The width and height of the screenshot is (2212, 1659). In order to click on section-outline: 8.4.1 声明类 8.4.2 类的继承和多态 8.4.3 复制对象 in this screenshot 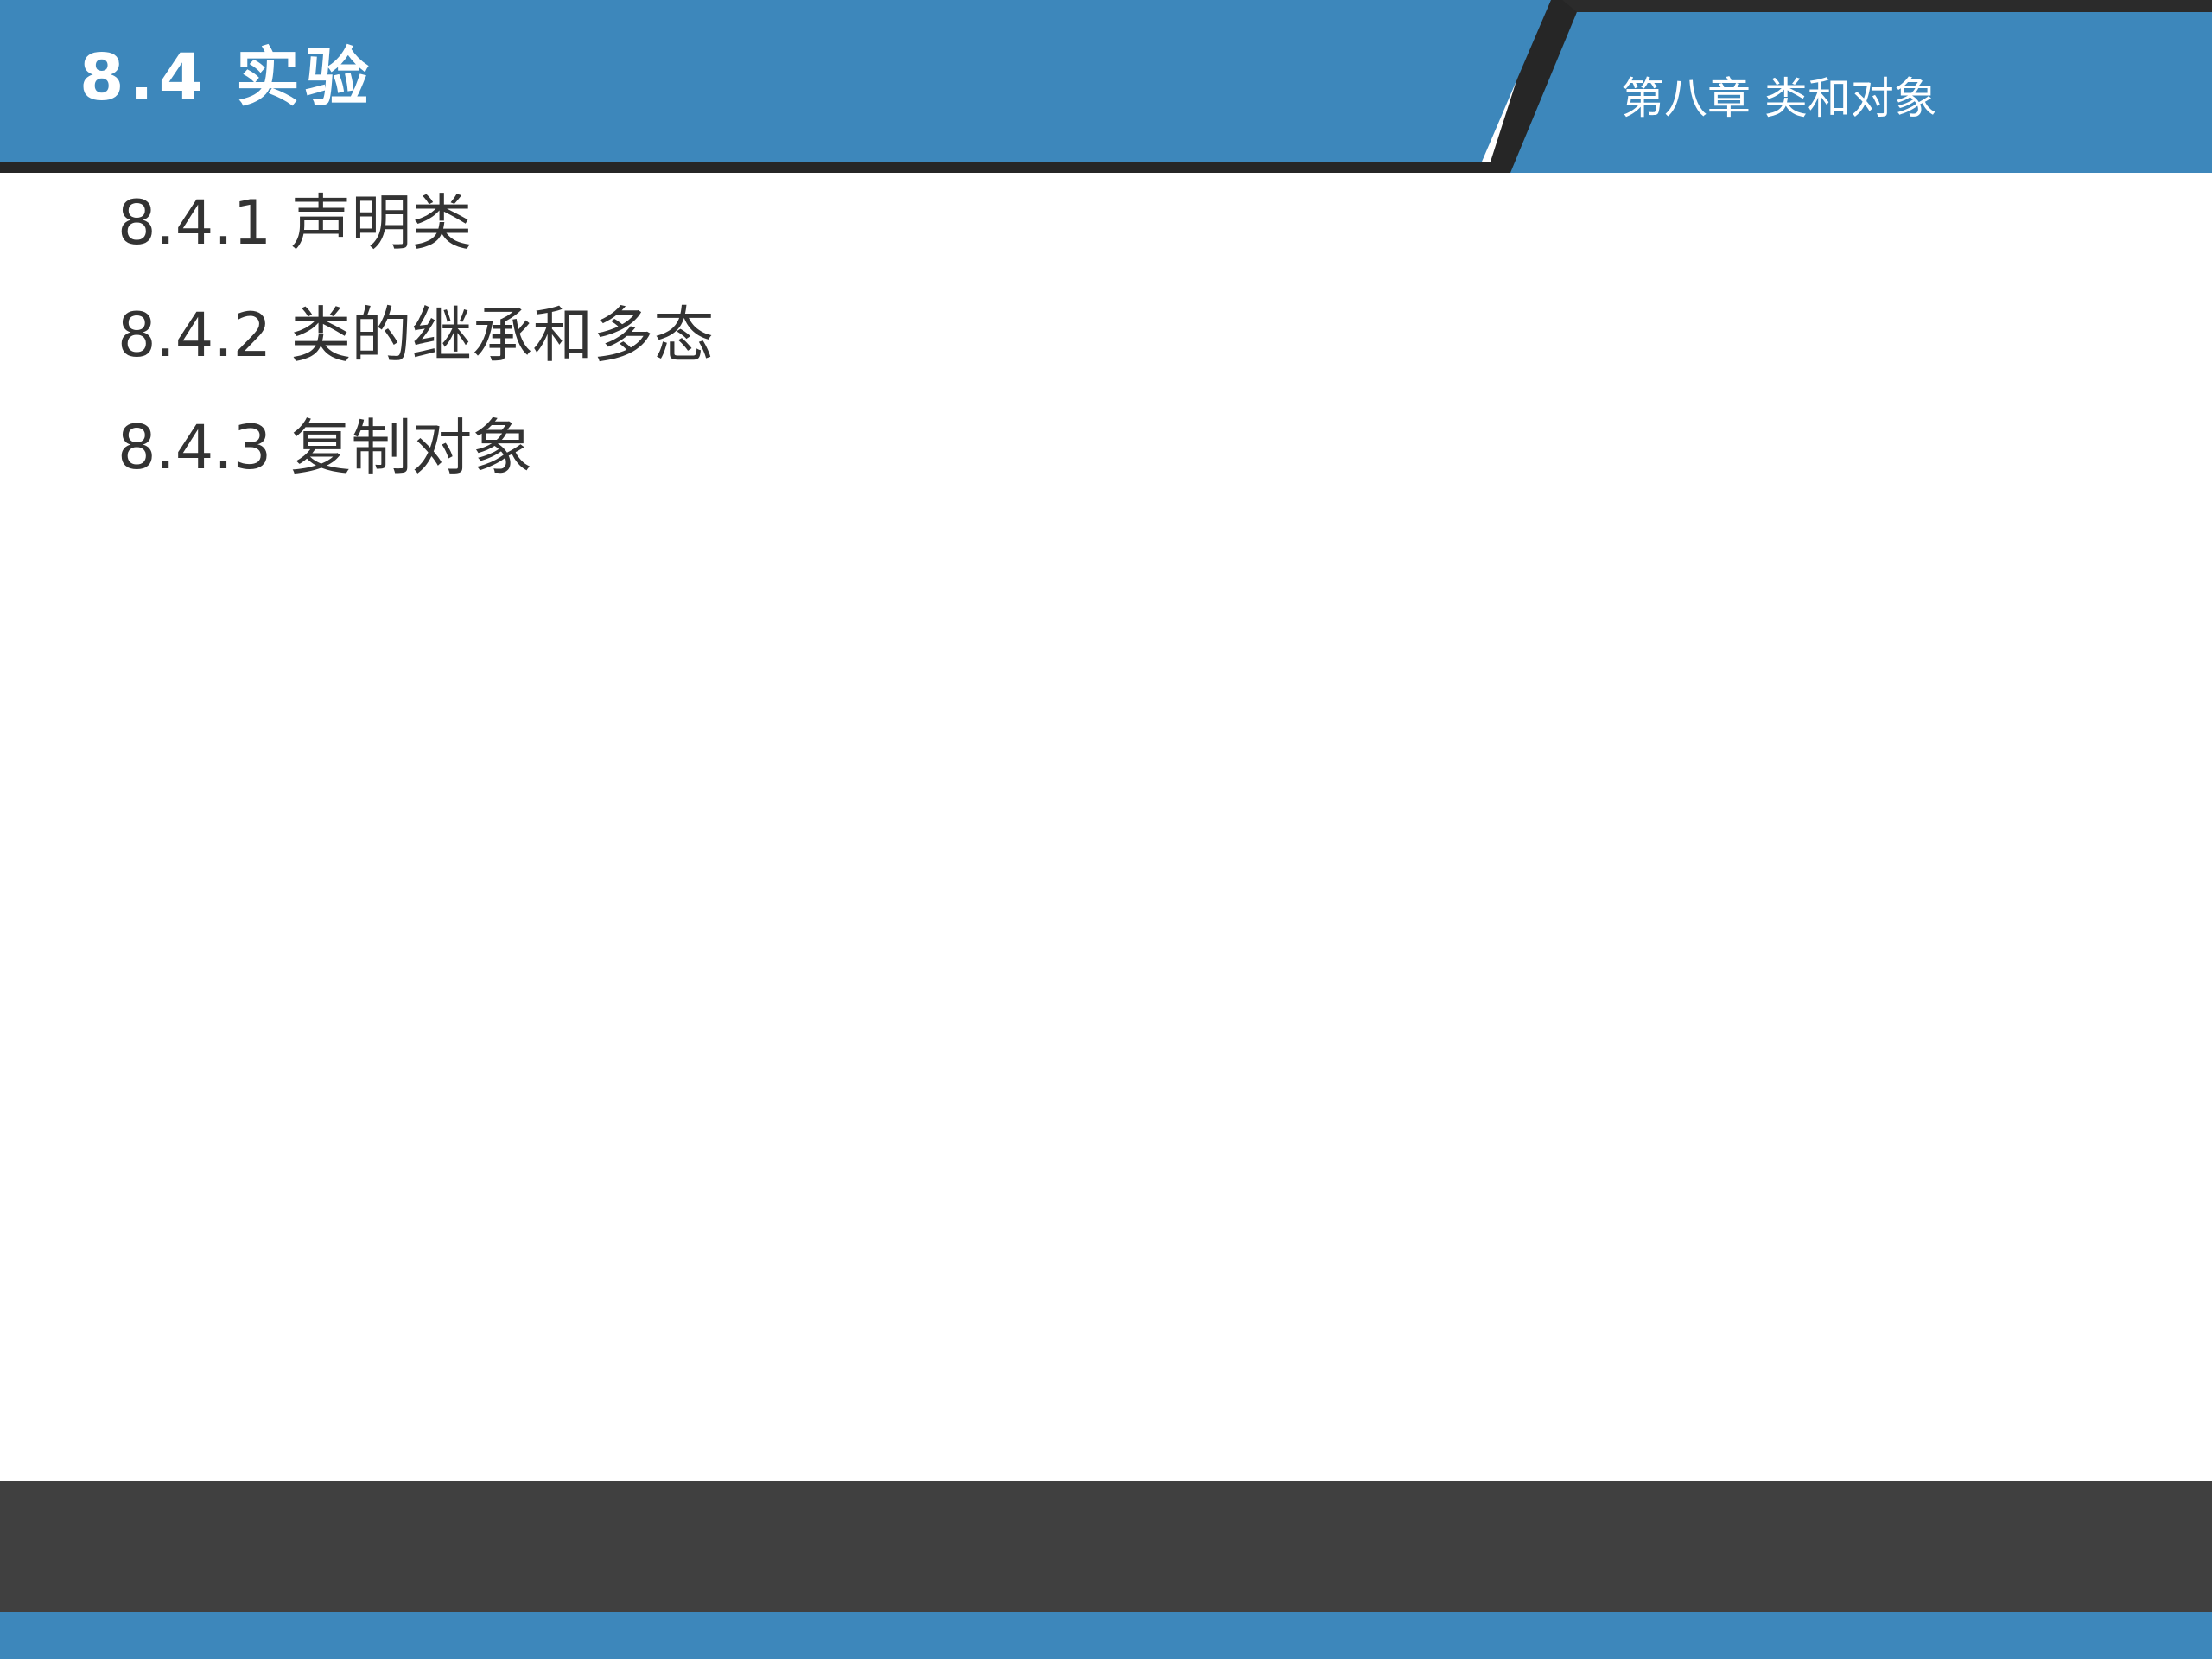, I will do `click(416, 351)`.